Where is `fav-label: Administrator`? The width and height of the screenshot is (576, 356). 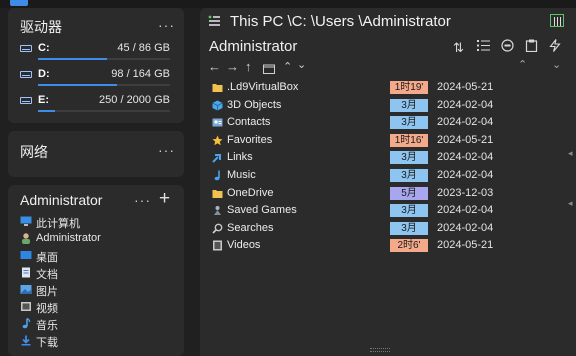 fav-label: Administrator is located at coordinates (68, 238).